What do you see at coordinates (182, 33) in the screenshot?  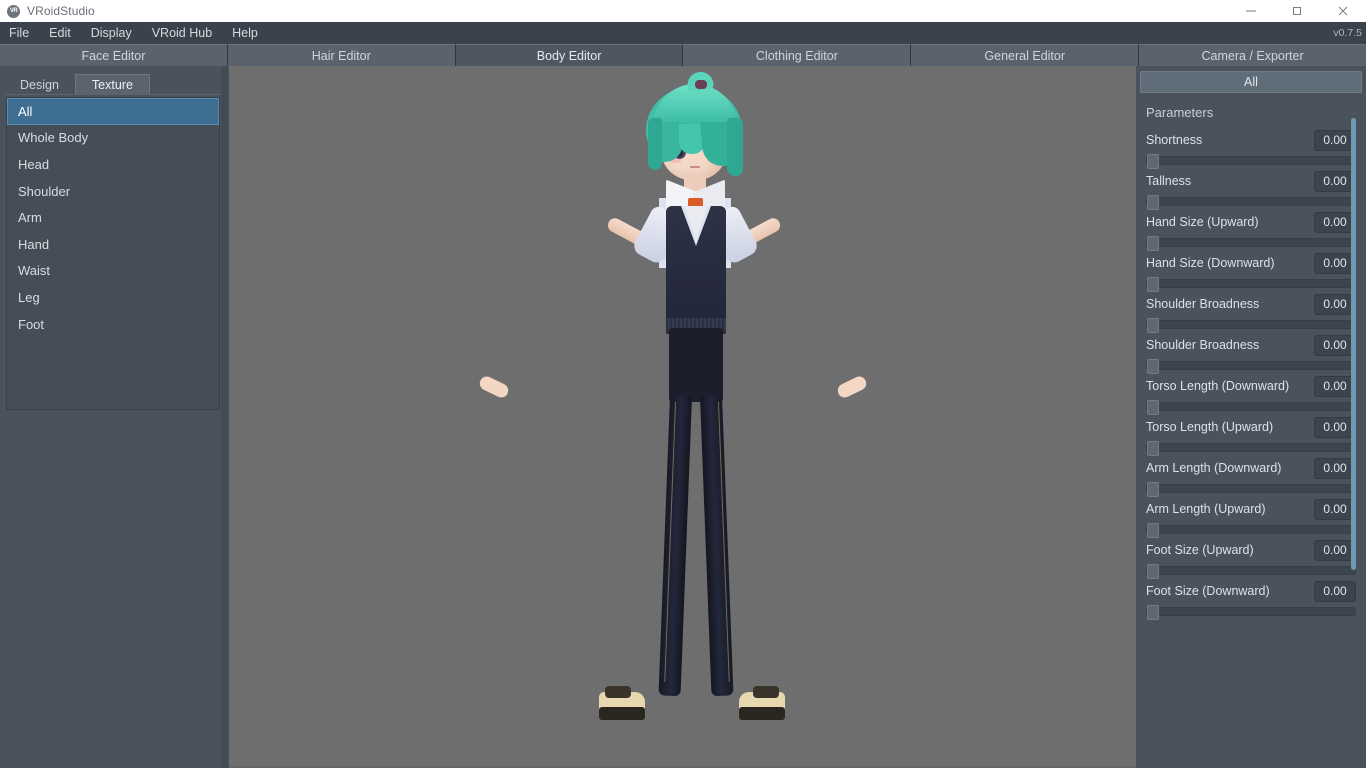 I see `menu-item-vroid-hub: VRoid Hub` at bounding box center [182, 33].